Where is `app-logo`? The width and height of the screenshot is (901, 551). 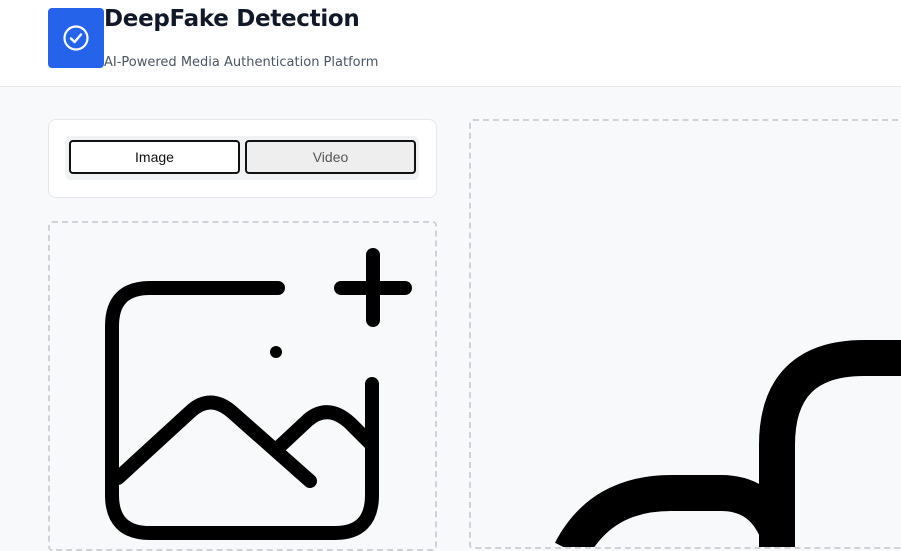
app-logo is located at coordinates (76, 38).